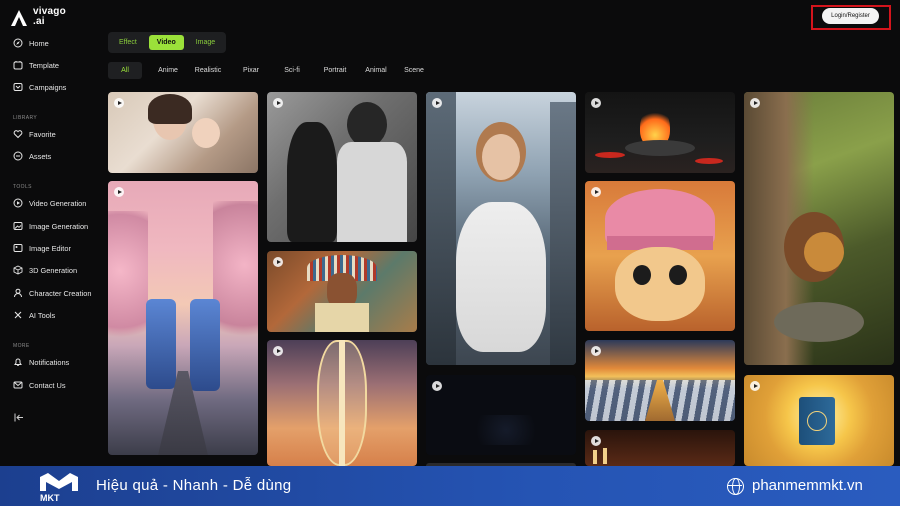  Describe the element at coordinates (18, 248) in the screenshot. I see `editor-icon` at that location.